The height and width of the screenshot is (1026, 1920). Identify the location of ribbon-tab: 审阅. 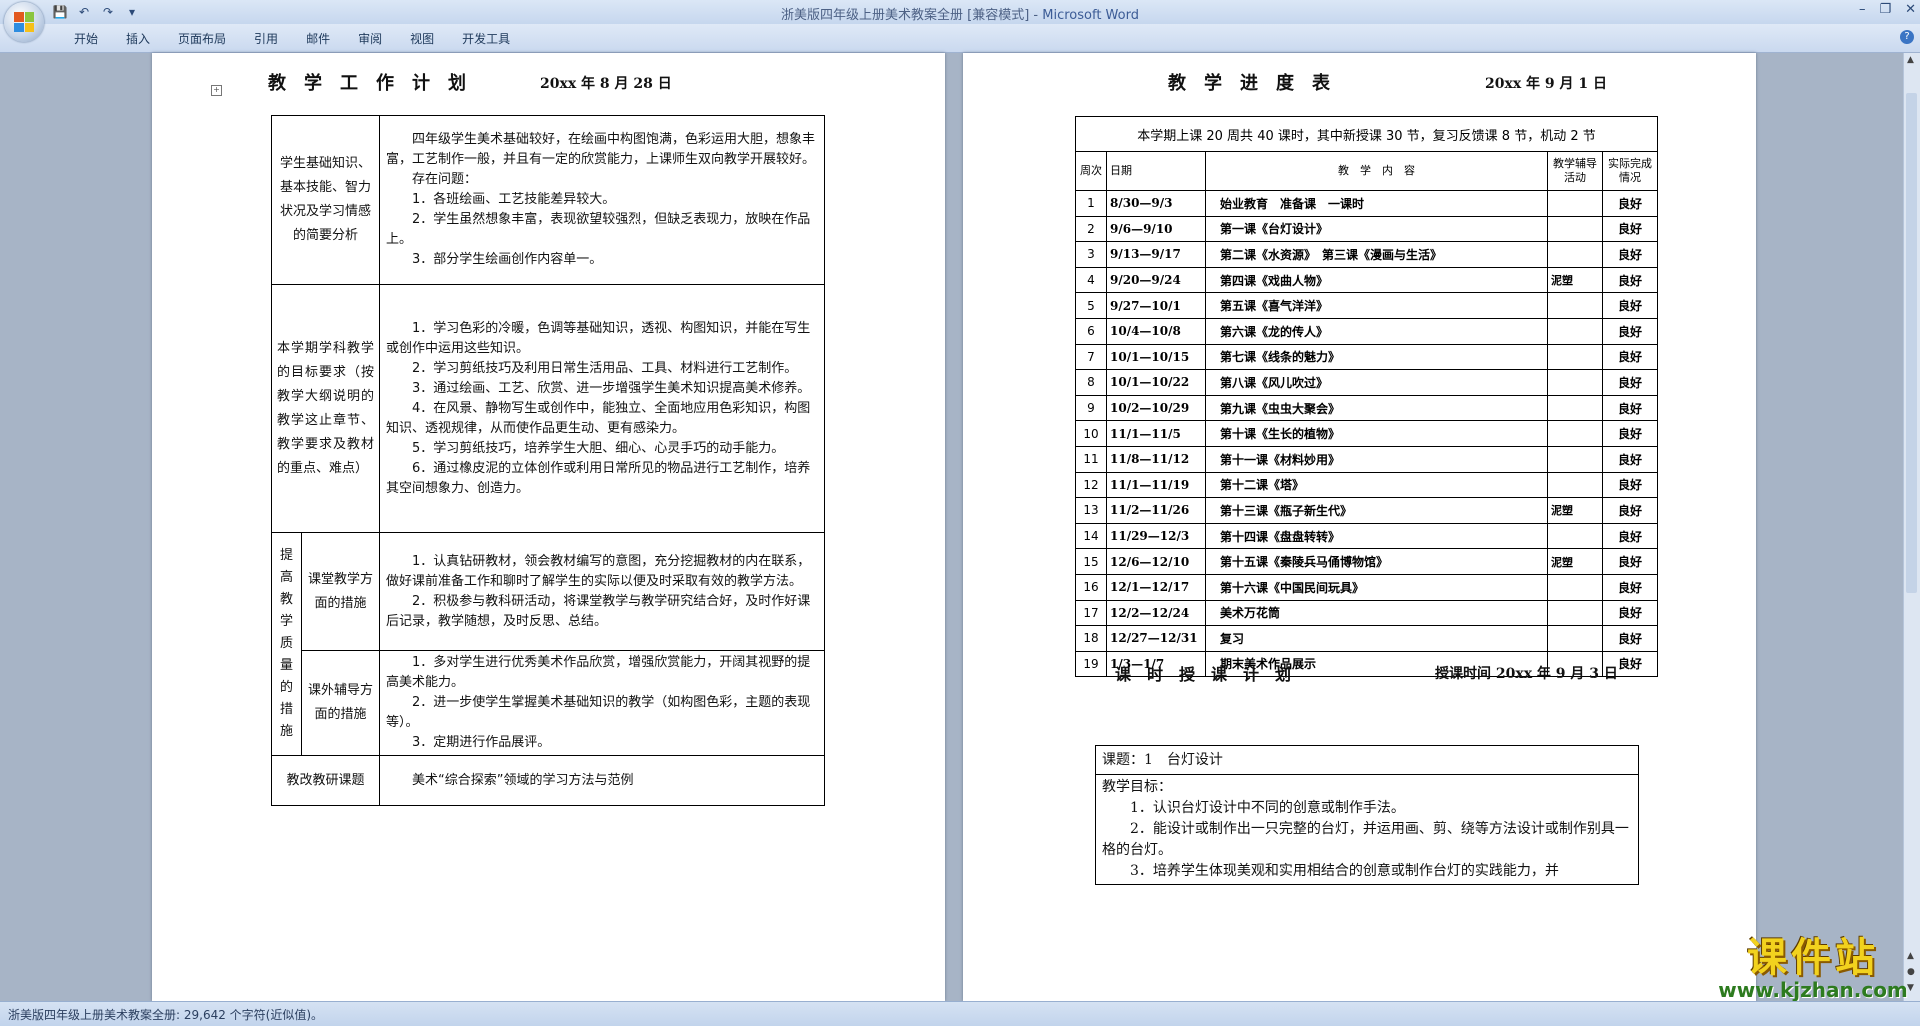
(370, 38).